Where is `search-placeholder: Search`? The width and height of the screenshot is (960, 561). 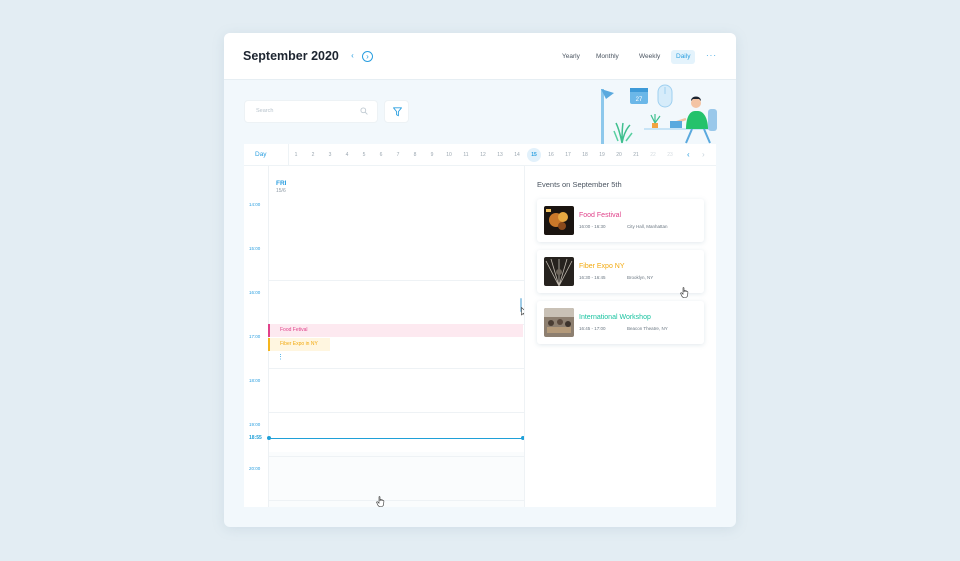 search-placeholder: Search is located at coordinates (265, 111).